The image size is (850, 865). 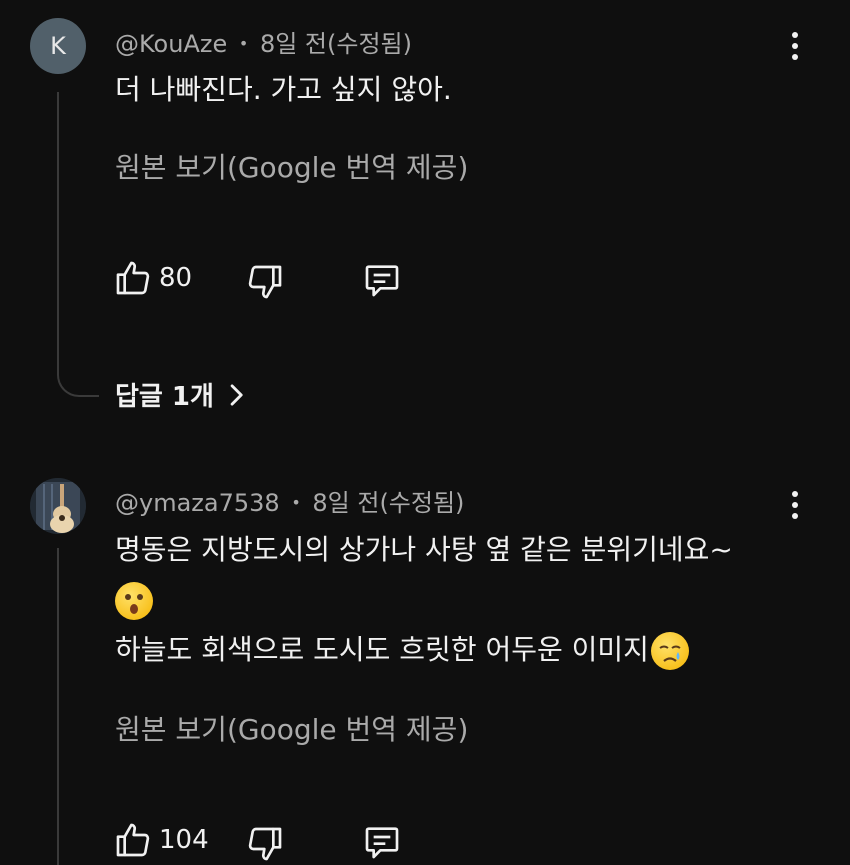 I want to click on comment-meta: @ymaza7538 • 8일 전(수정됨), so click(x=289, y=500).